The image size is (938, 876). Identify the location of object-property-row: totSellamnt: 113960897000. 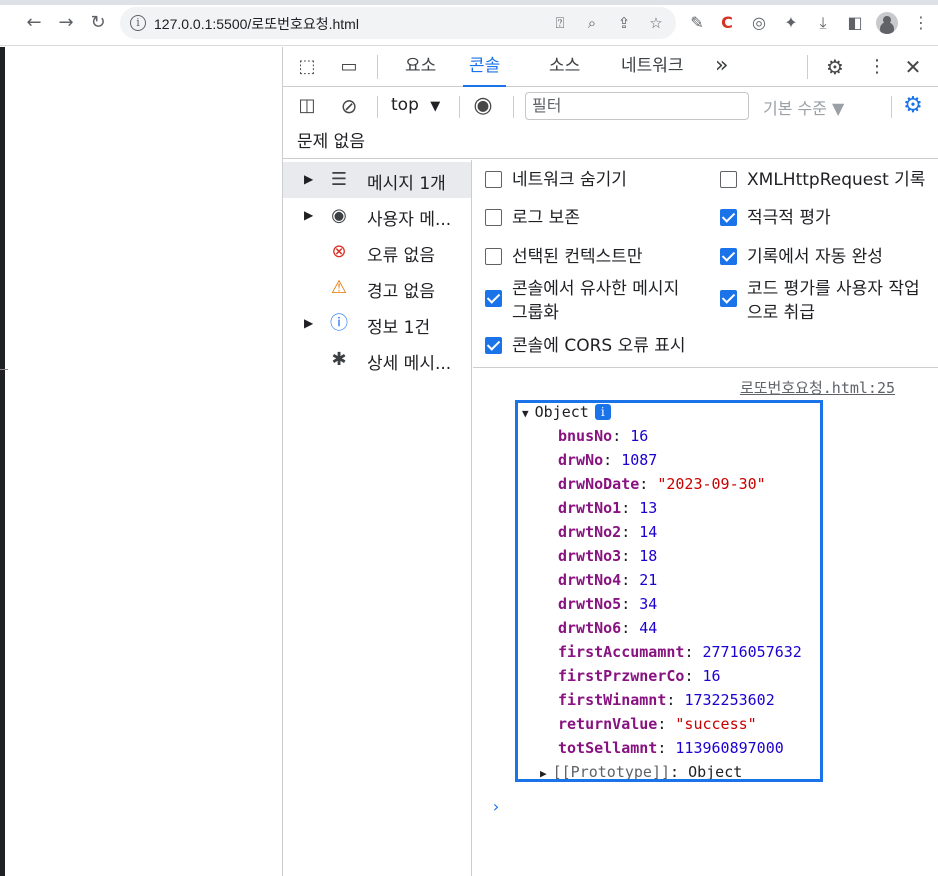
(671, 748).